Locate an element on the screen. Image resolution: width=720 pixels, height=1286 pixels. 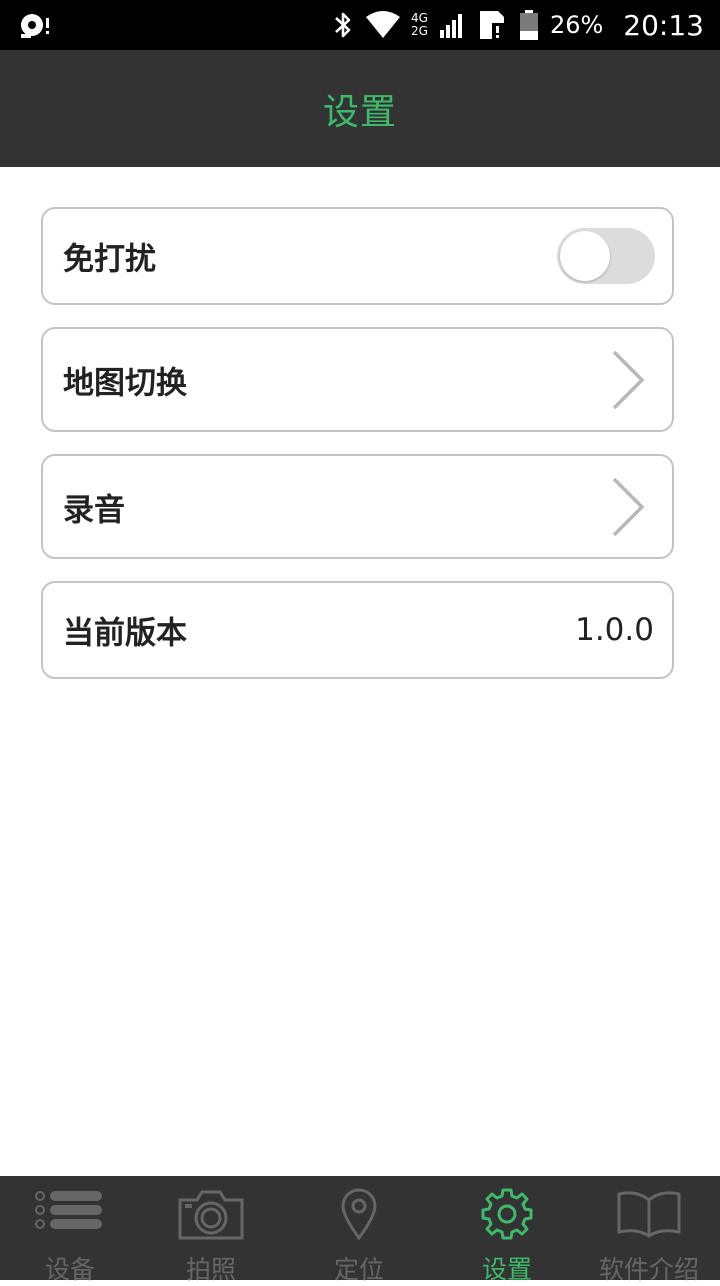
recording-label: 录音 is located at coordinates (94, 510).